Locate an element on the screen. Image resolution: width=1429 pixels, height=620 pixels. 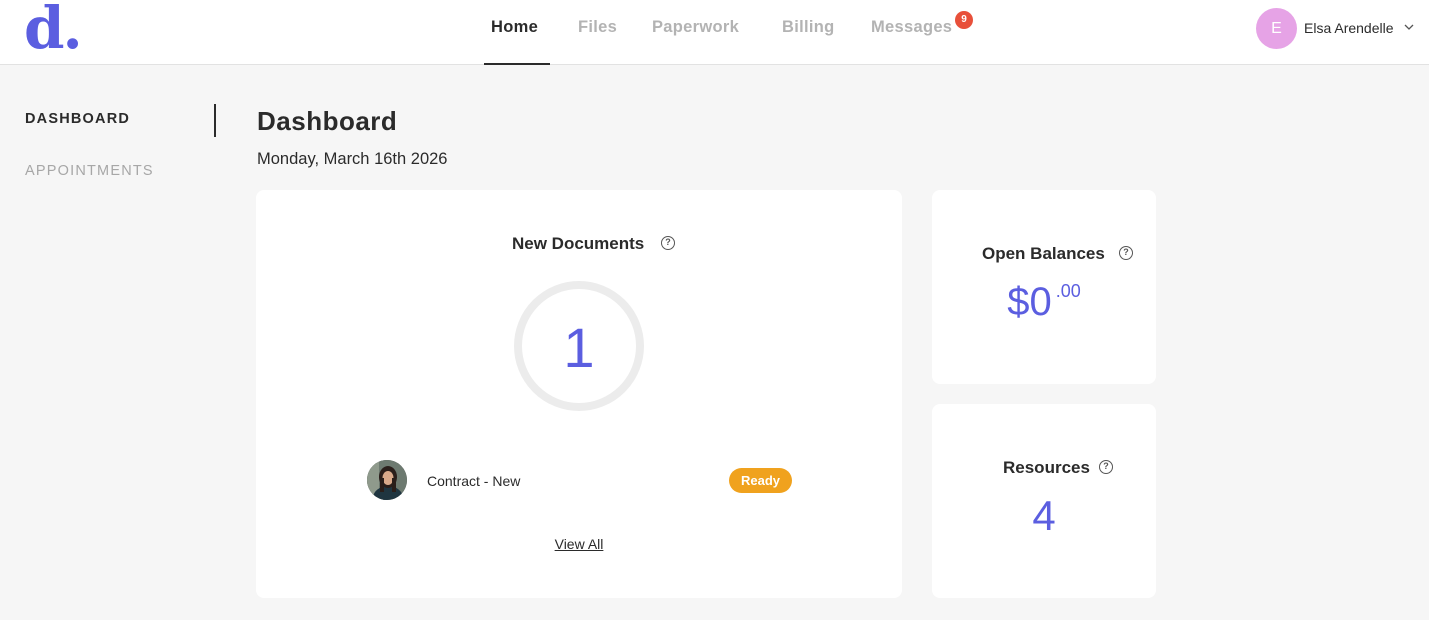
open-balances-card: Open Balances ? $0.00 is located at coordinates (1044, 287).